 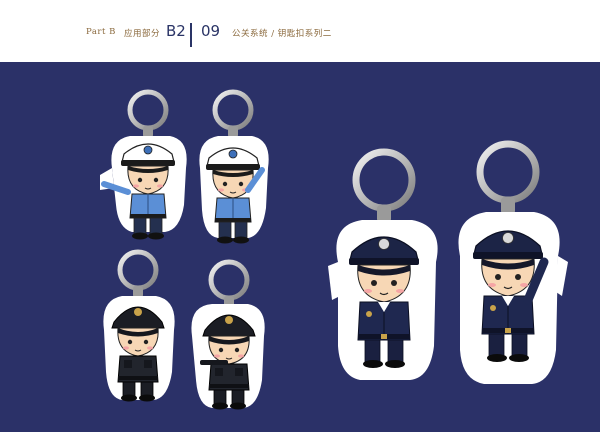 I want to click on keychain-swat-officer-standing, so click(x=139, y=325).